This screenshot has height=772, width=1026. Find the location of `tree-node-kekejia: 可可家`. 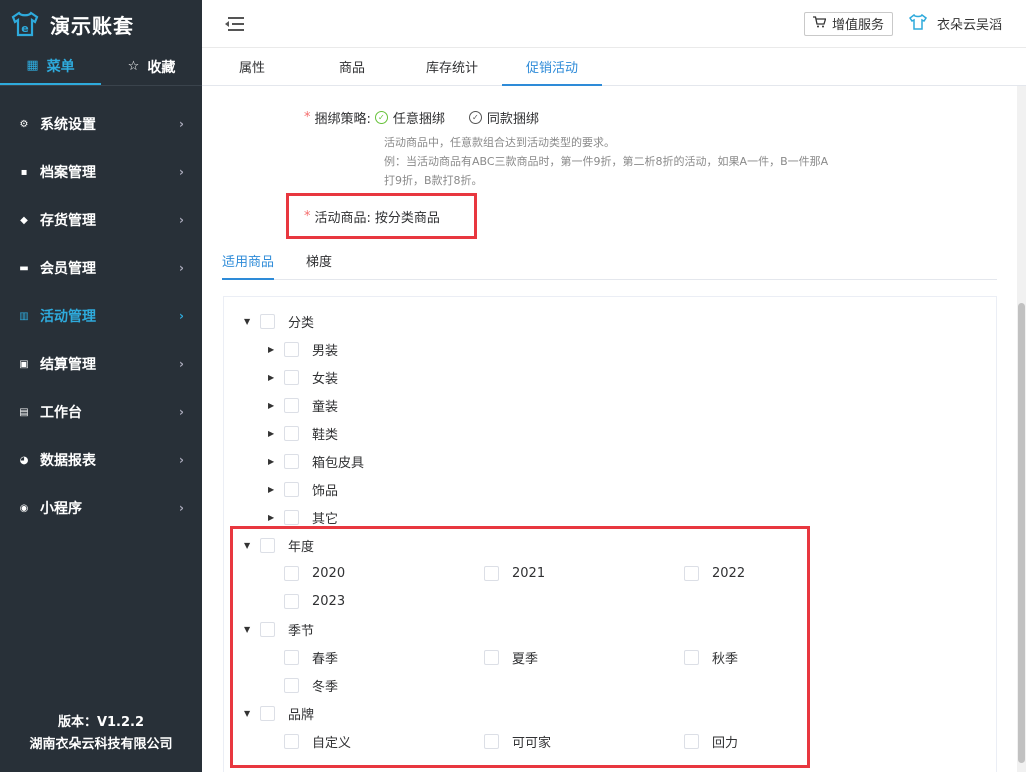

tree-node-kekejia: 可可家 is located at coordinates (517, 741).